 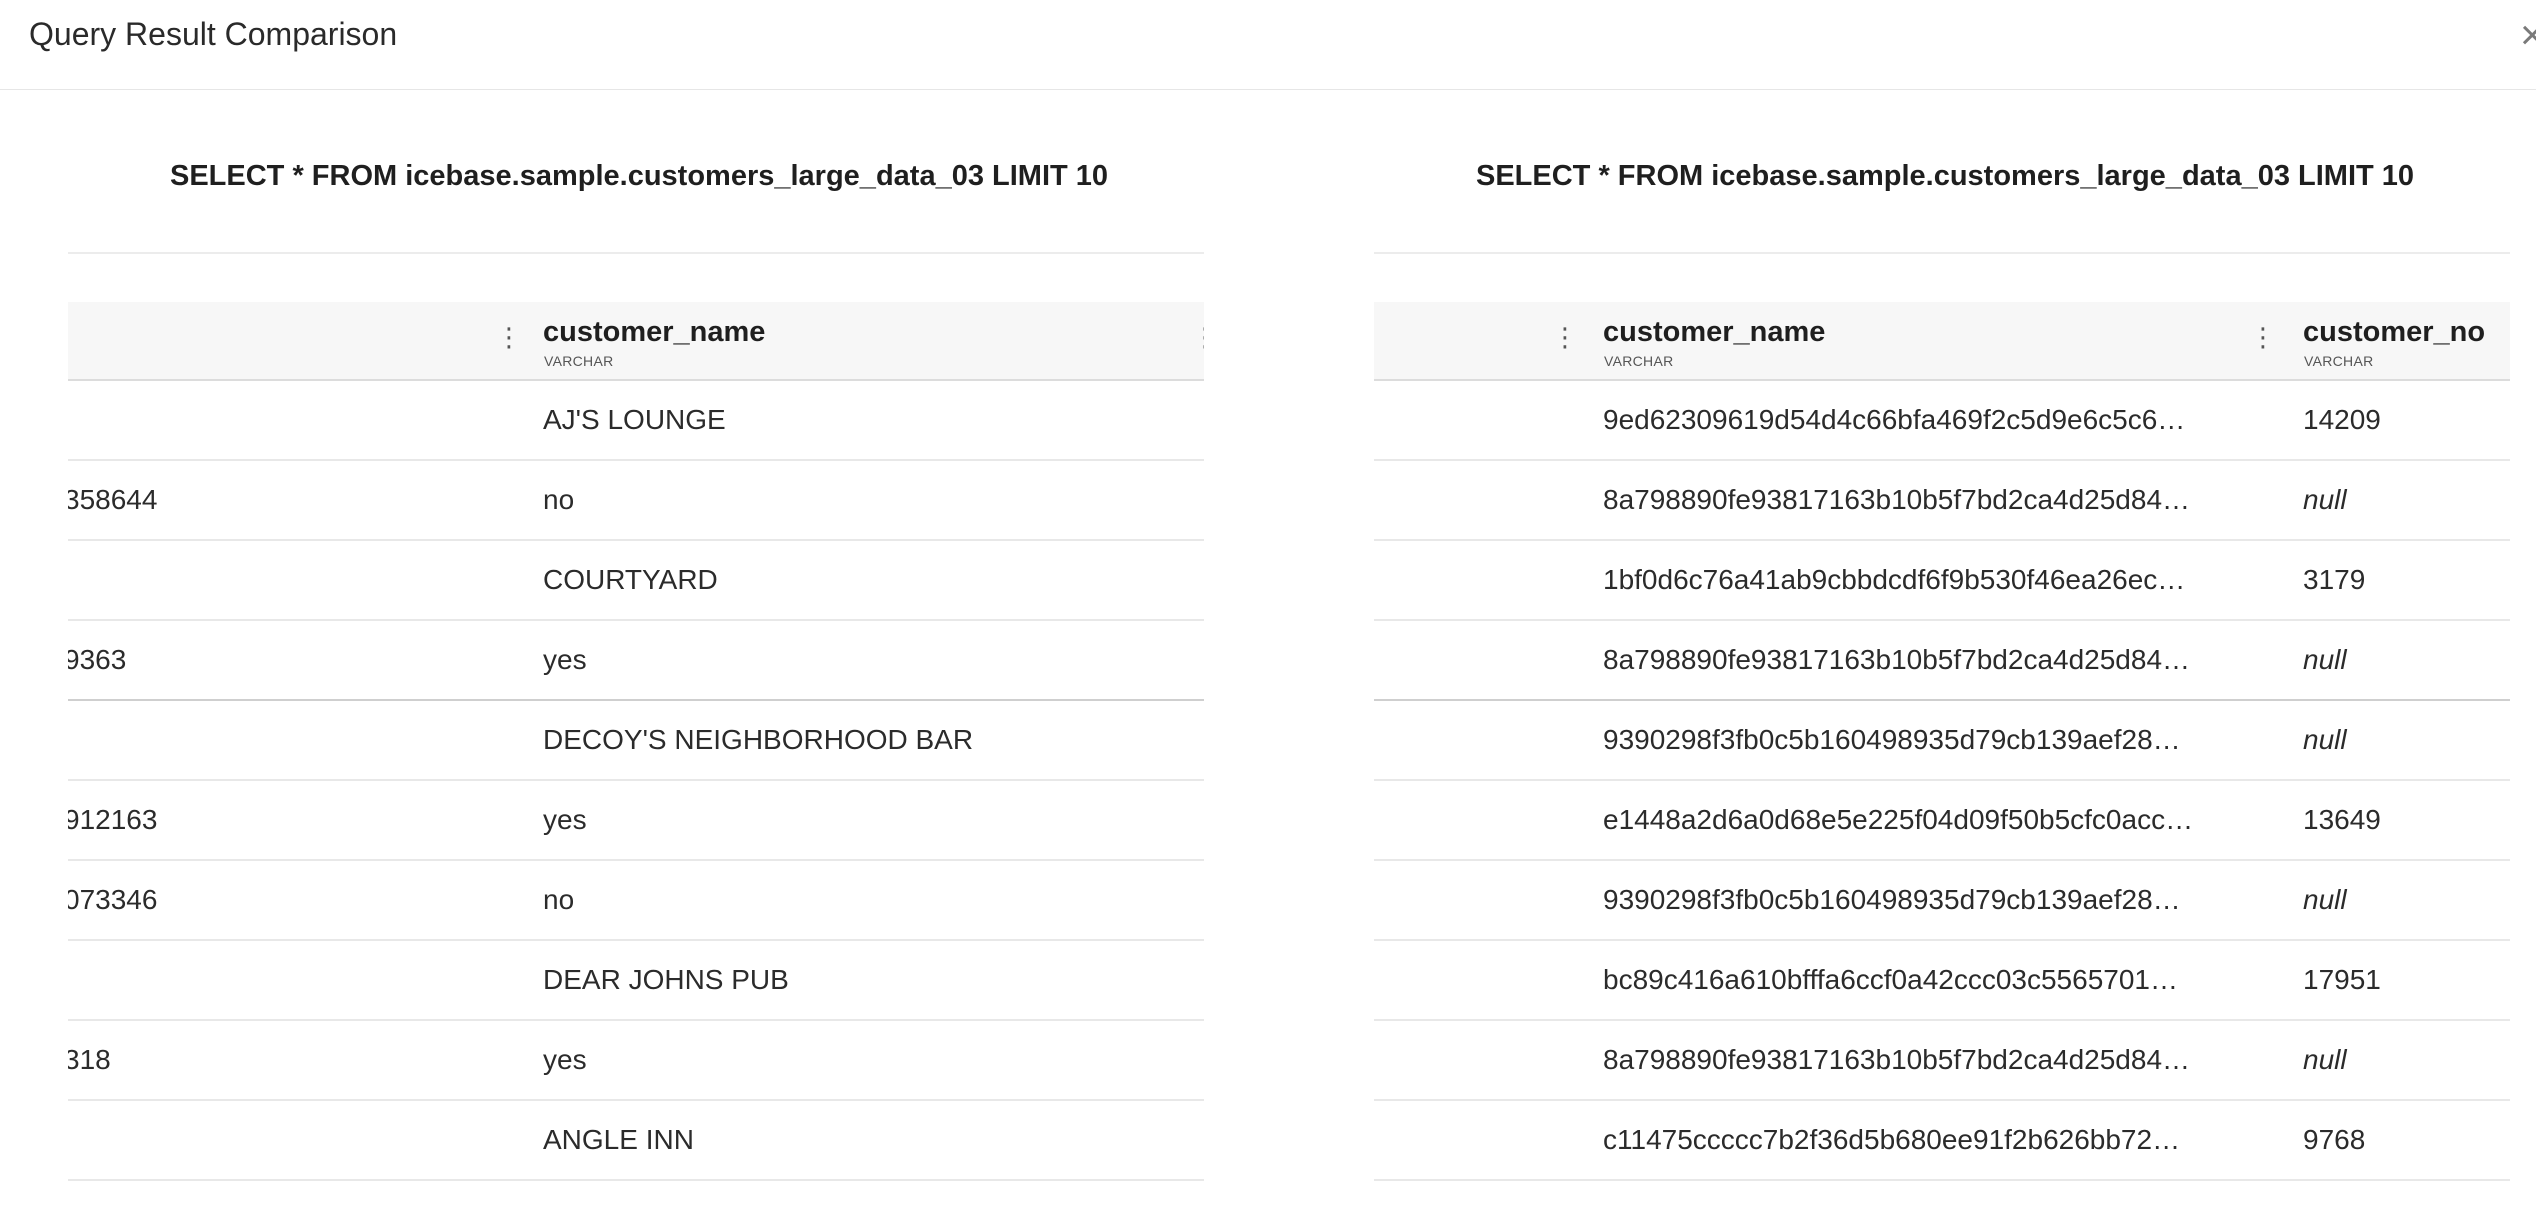 I want to click on table-cell: 9363, so click(x=97, y=659).